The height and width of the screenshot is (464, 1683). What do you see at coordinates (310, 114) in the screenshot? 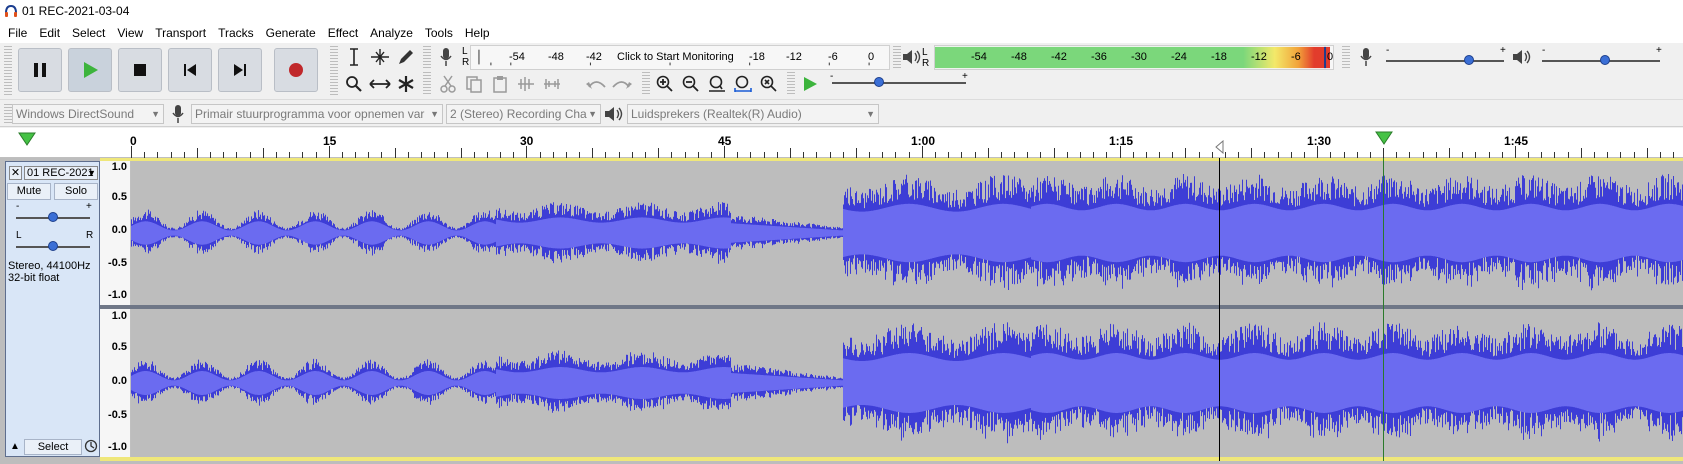
I see `recording-device-value: Primair stuurprogramma voor opnemen var` at bounding box center [310, 114].